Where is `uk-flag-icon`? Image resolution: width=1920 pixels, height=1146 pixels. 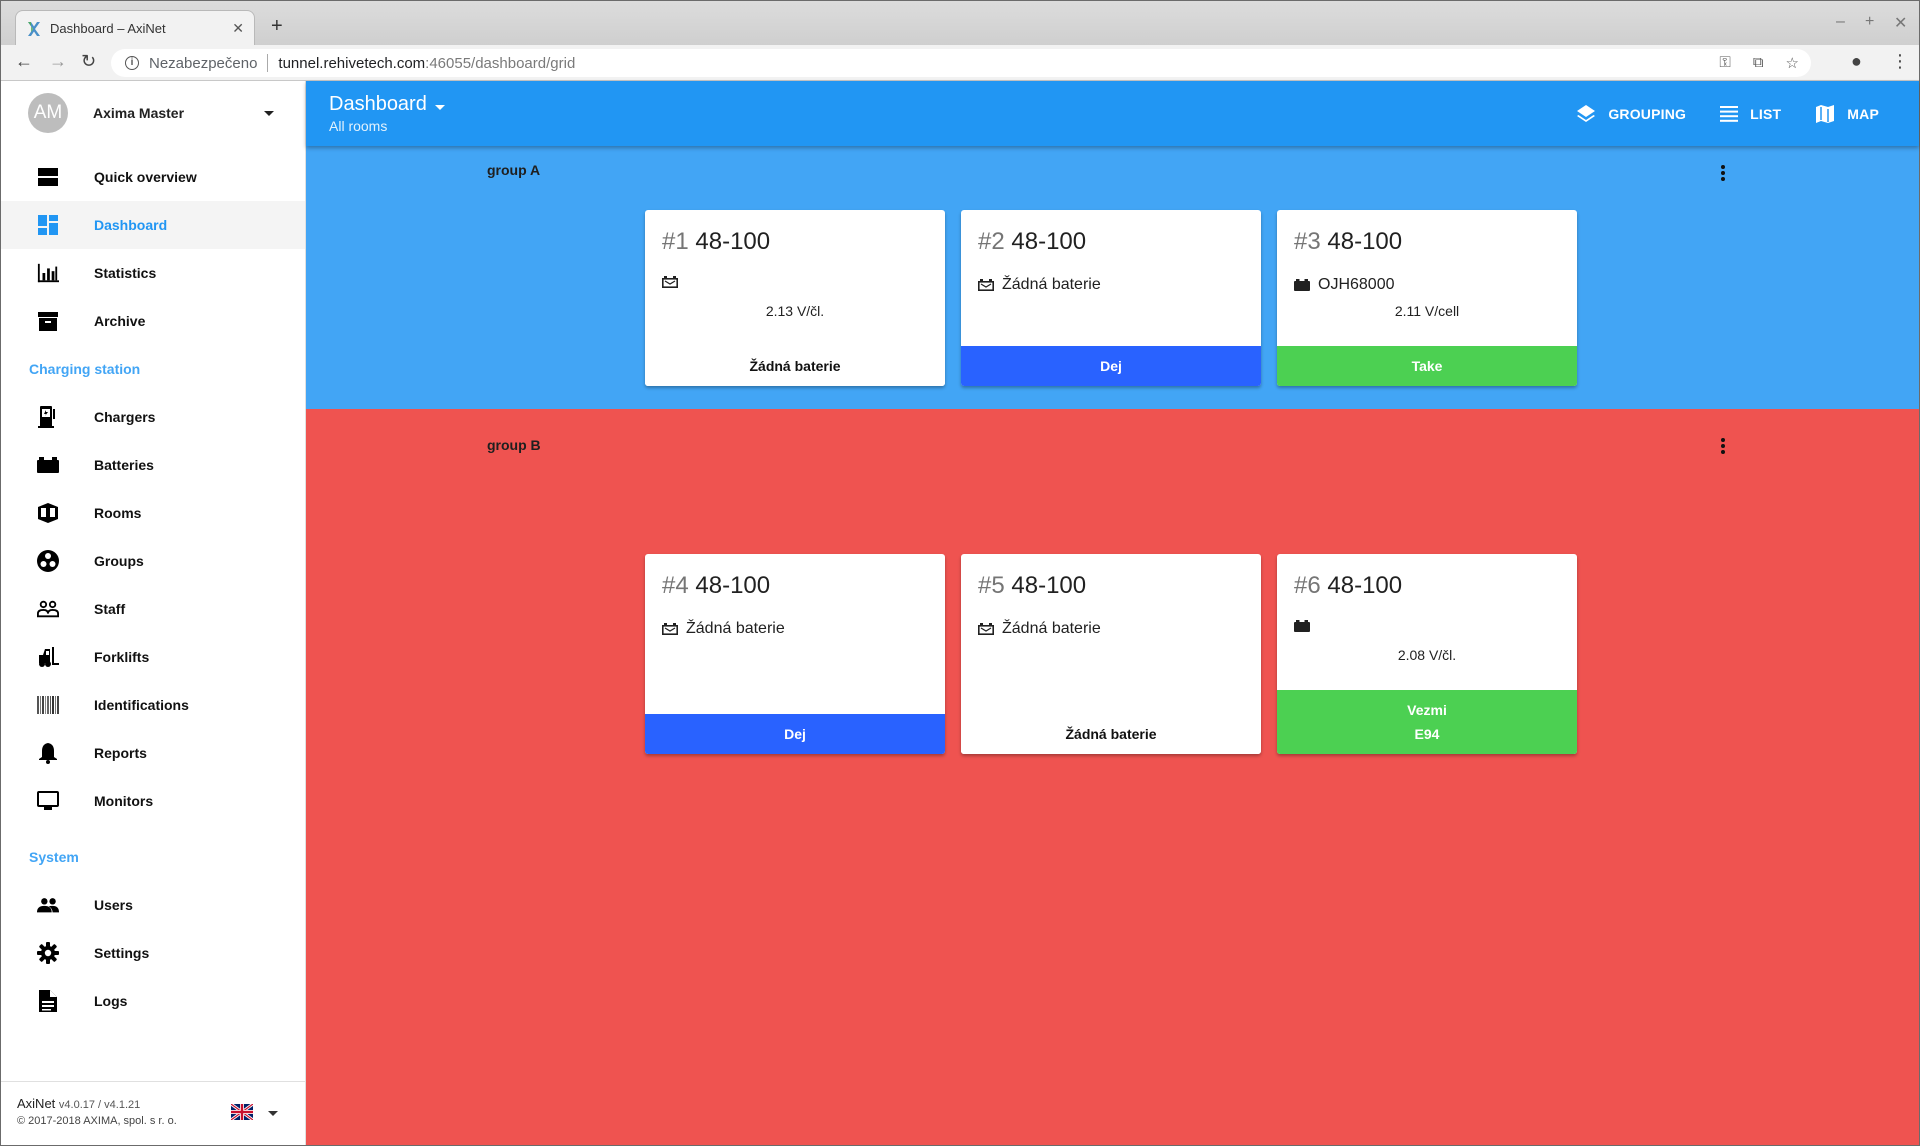
uk-flag-icon is located at coordinates (242, 1112).